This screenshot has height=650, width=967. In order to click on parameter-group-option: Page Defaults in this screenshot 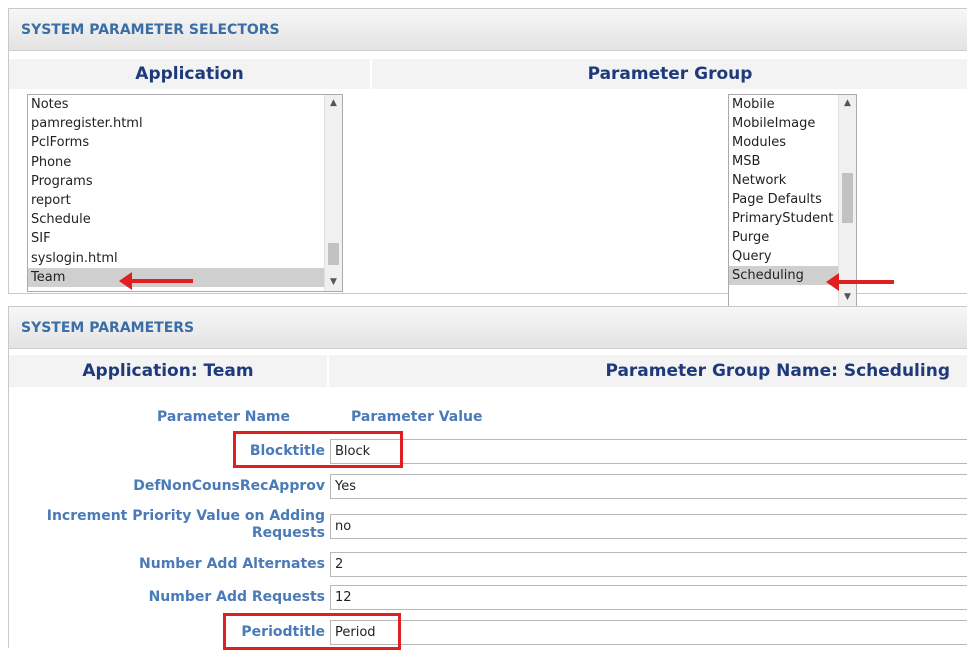, I will do `click(792, 199)`.